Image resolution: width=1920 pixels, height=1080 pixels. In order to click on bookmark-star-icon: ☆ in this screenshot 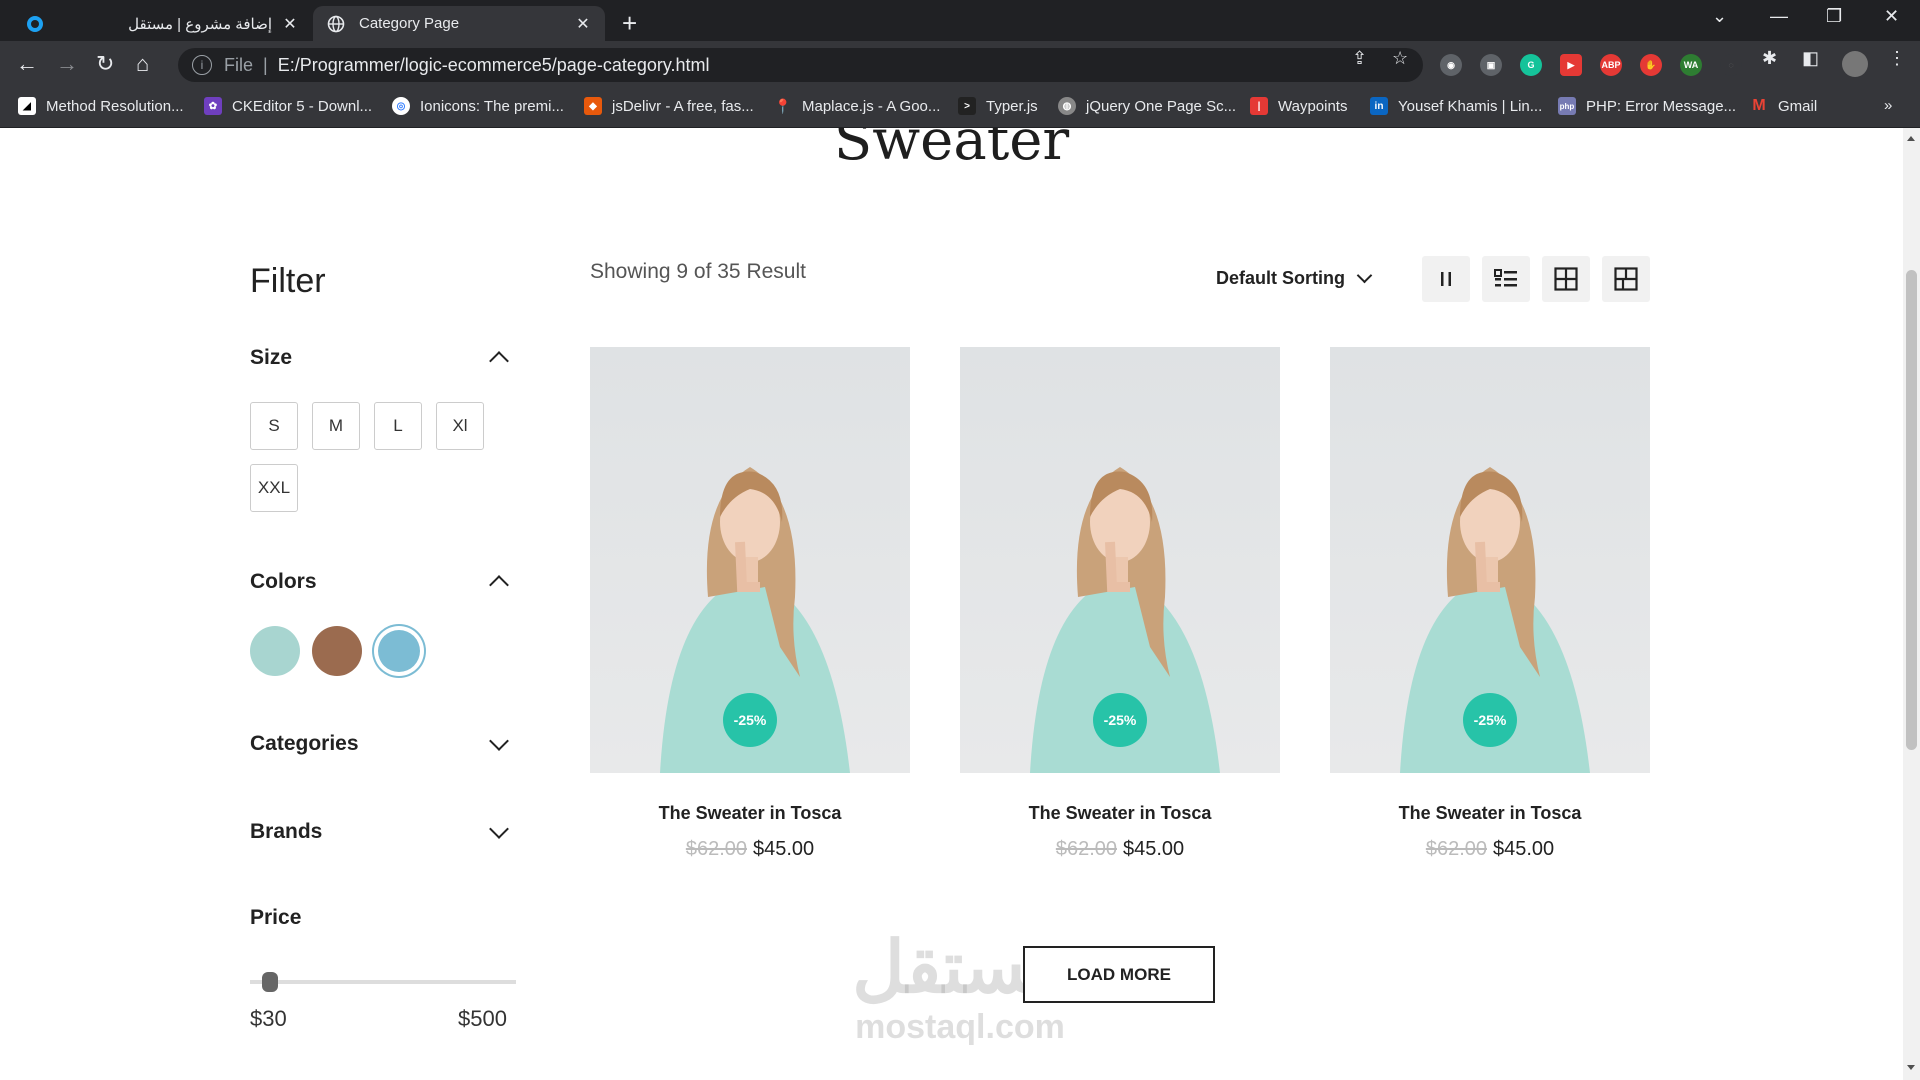, I will do `click(1400, 58)`.